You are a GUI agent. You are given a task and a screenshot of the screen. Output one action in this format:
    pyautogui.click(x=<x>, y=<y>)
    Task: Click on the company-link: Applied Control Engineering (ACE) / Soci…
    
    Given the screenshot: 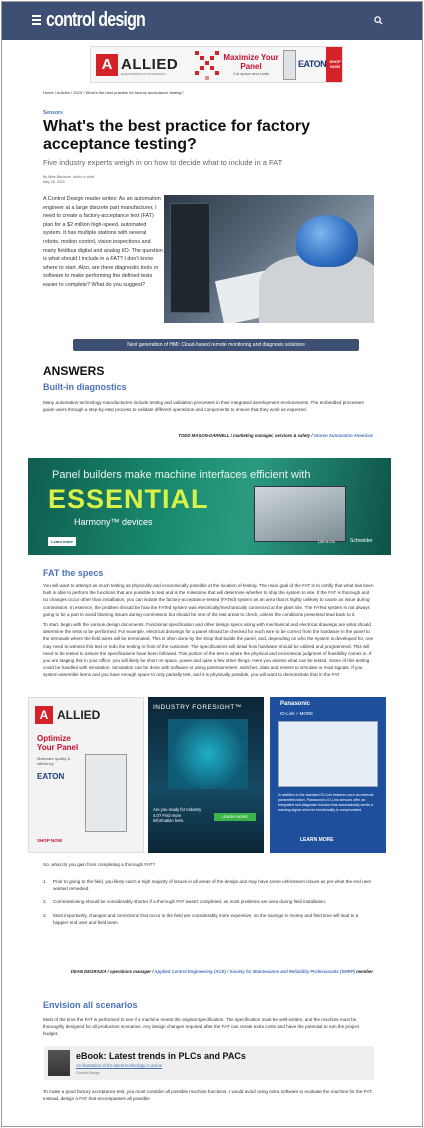 What is the action you would take?
    pyautogui.click(x=255, y=971)
    